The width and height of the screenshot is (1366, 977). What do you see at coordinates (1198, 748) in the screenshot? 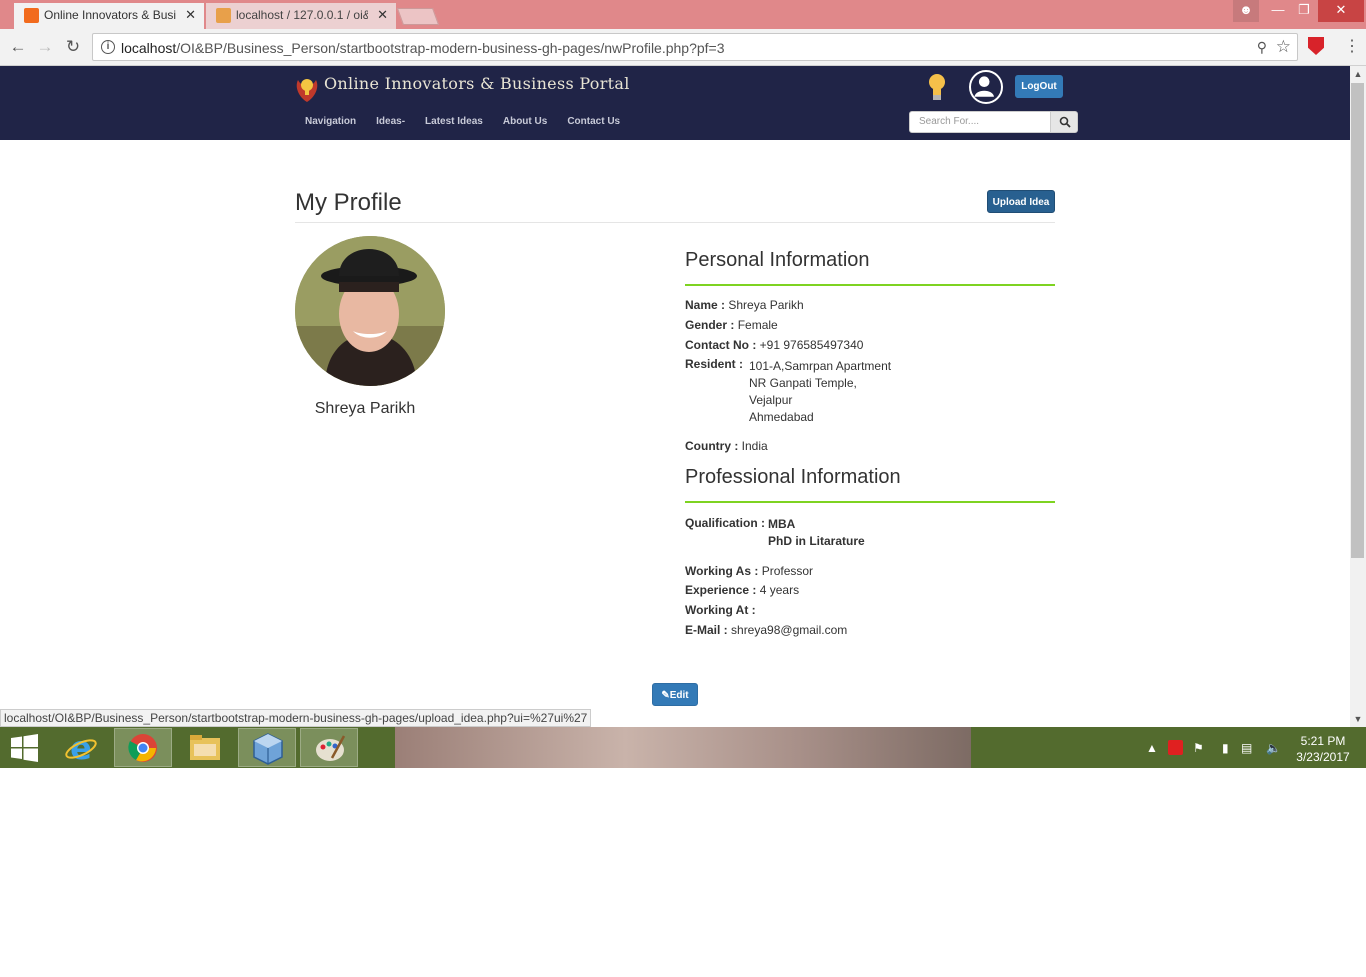
I see `action-center-flag-icon: ⚑` at bounding box center [1198, 748].